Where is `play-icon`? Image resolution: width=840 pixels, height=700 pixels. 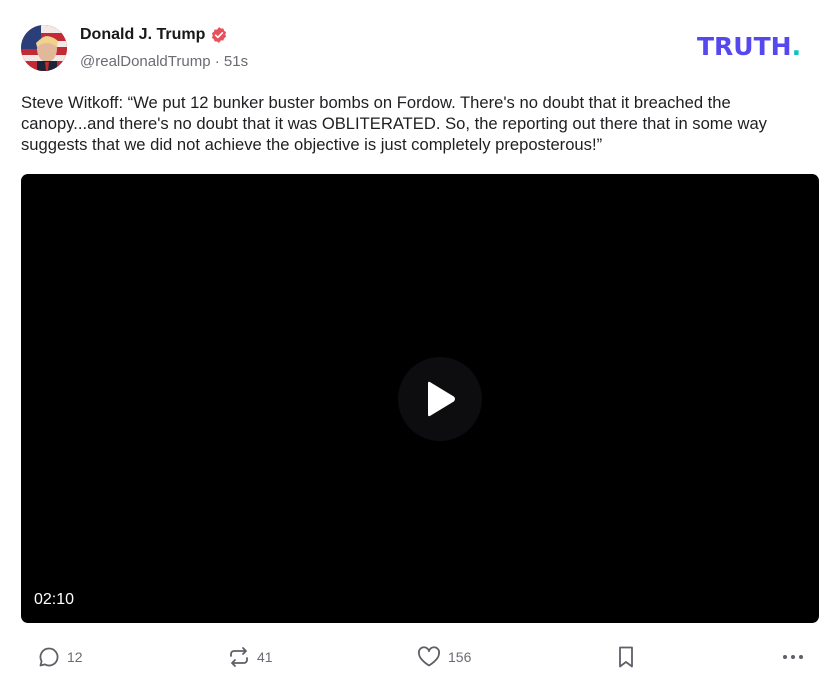
play-icon is located at coordinates (441, 399).